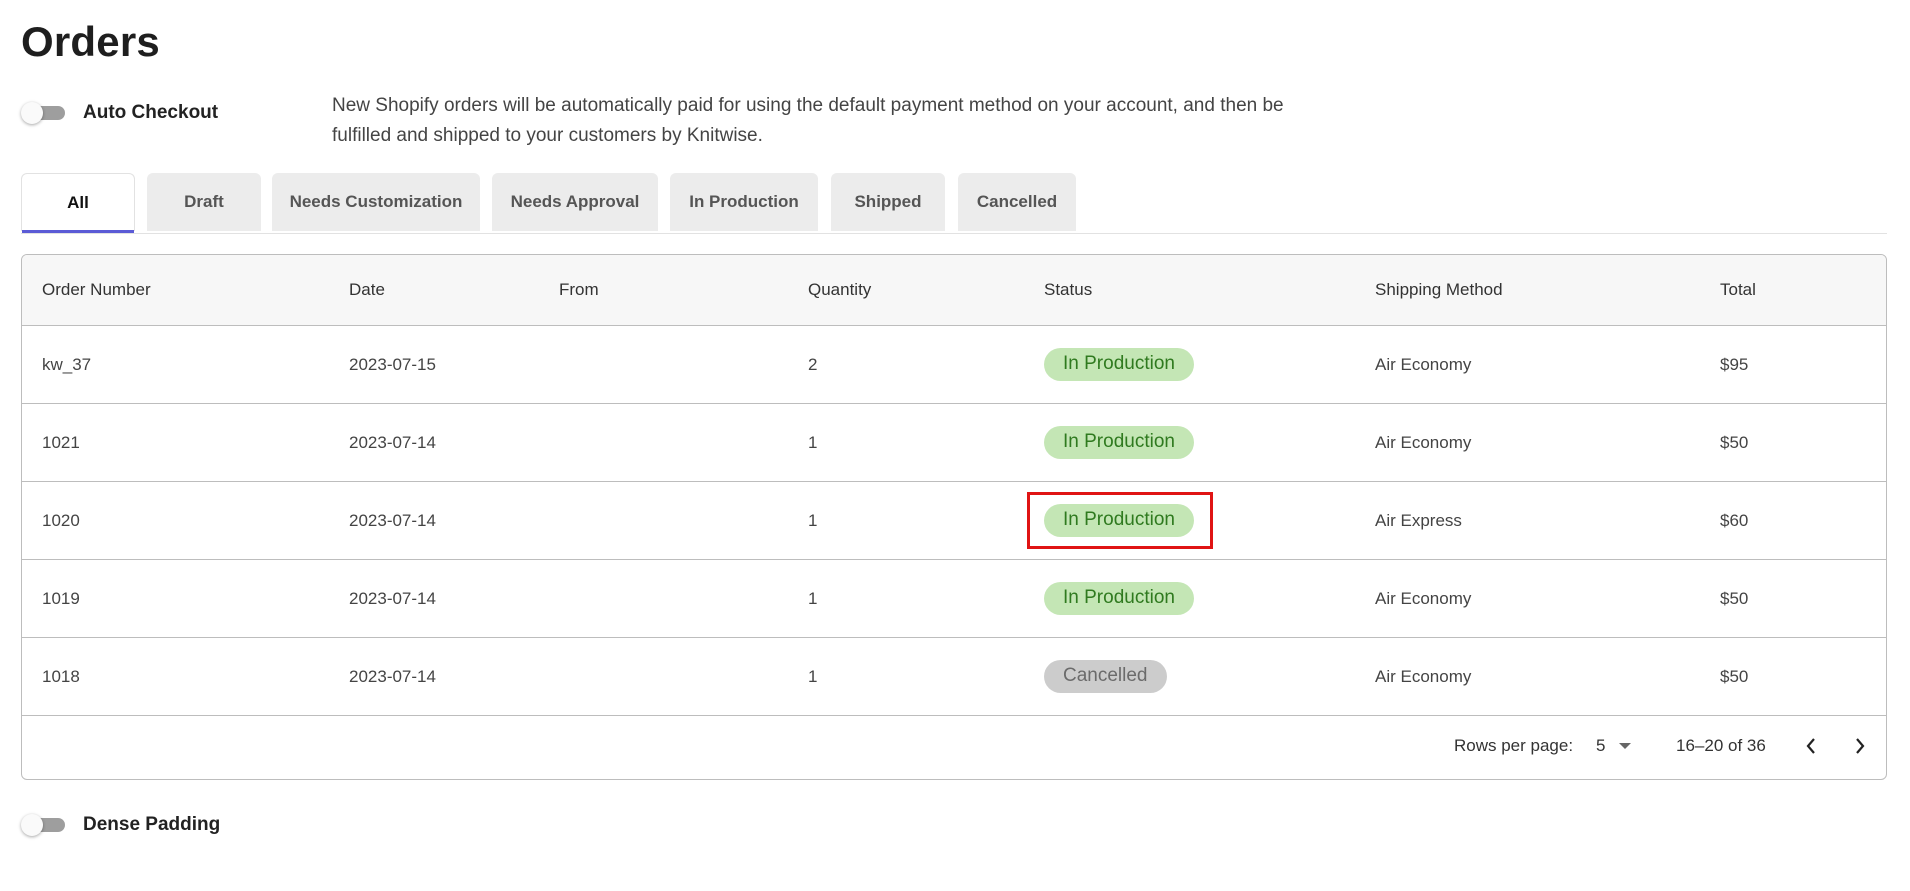 The image size is (1910, 891). I want to click on status-cell: Cancelled, so click(1105, 676).